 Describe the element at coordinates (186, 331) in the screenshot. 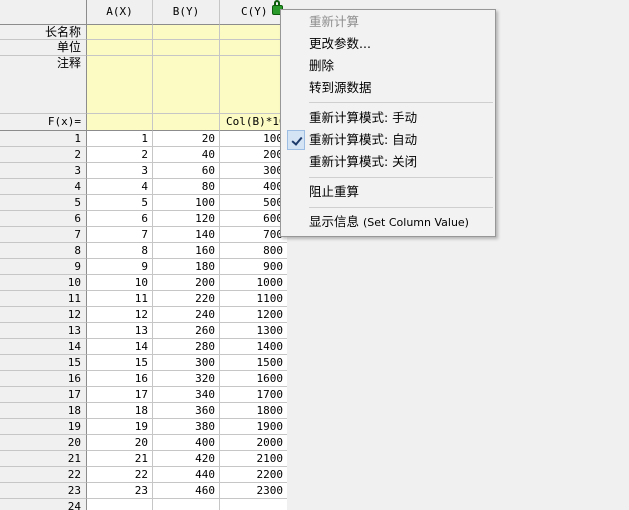

I see `cell-b: 260` at that location.